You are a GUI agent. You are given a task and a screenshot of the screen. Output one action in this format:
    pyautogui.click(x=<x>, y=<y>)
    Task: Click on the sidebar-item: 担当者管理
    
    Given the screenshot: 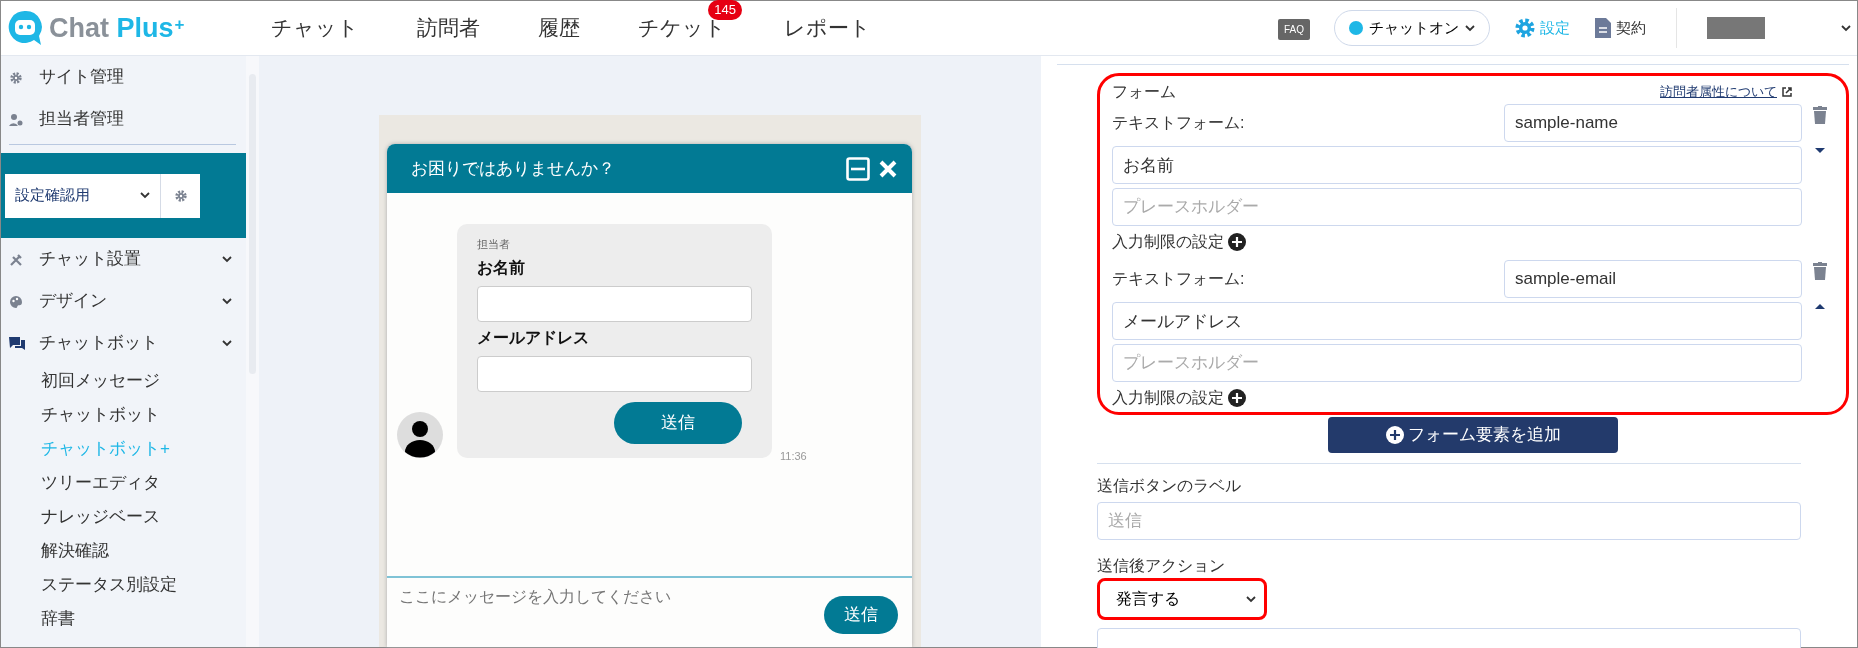 What is the action you would take?
    pyautogui.click(x=123, y=119)
    